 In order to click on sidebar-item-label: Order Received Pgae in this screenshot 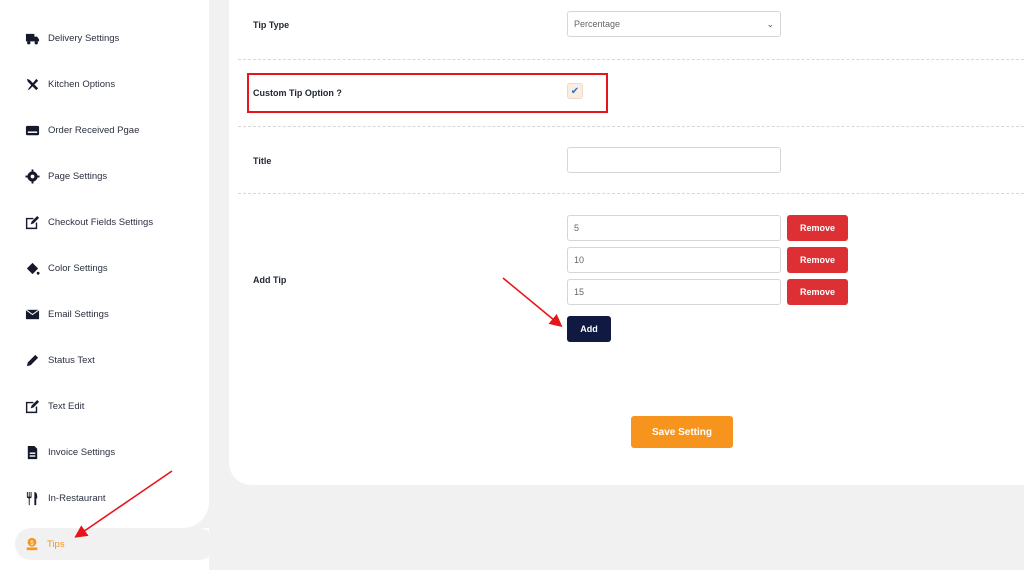, I will do `click(94, 130)`.